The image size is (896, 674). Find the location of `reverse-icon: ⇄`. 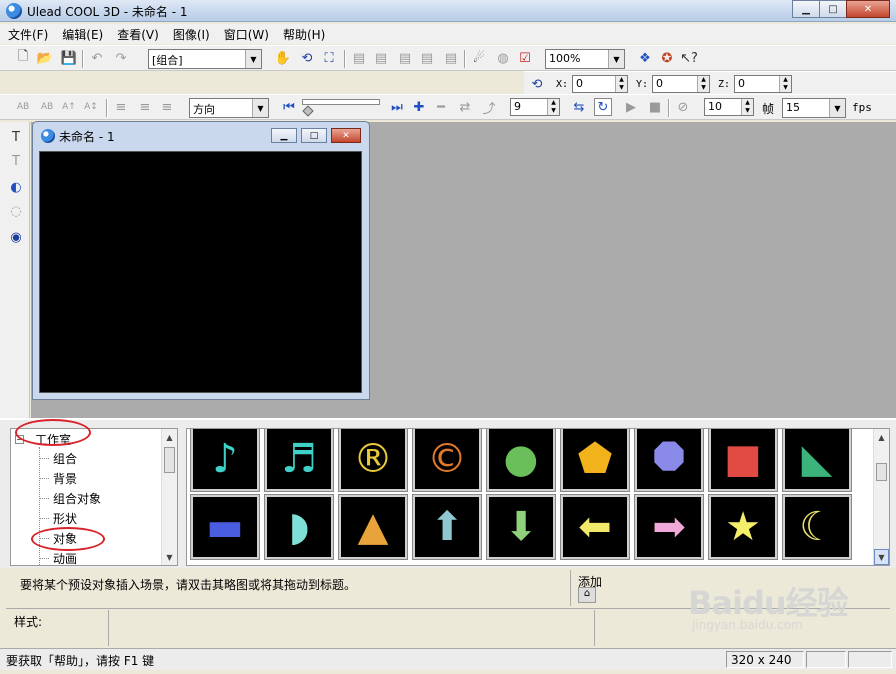

reverse-icon: ⇄ is located at coordinates (465, 107).